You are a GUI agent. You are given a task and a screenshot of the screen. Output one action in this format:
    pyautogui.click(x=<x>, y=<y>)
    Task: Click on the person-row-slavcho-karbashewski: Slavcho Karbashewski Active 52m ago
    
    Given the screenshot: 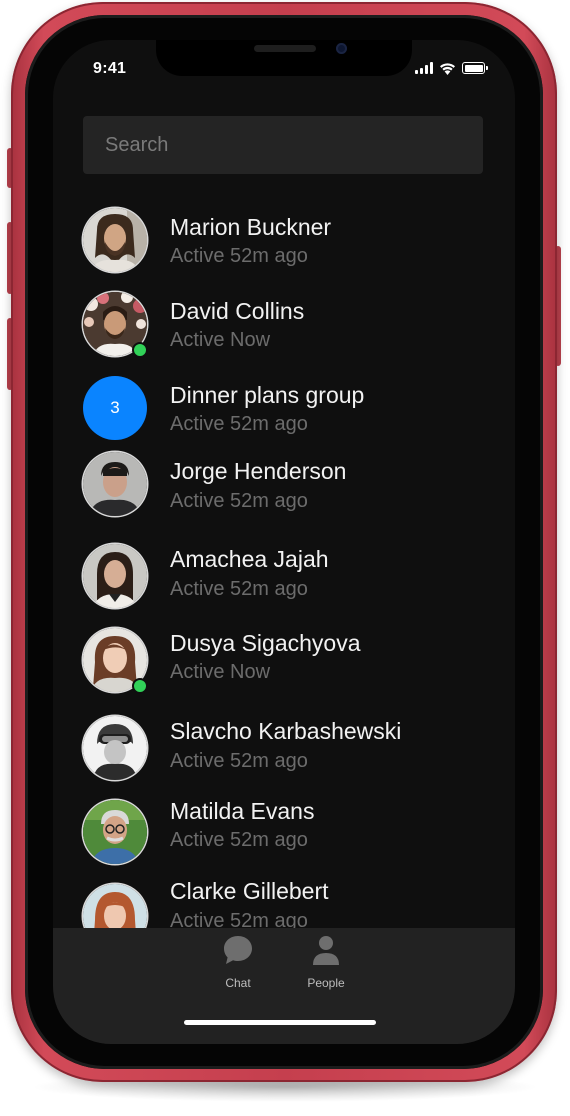 What is the action you would take?
    pyautogui.click(x=284, y=744)
    